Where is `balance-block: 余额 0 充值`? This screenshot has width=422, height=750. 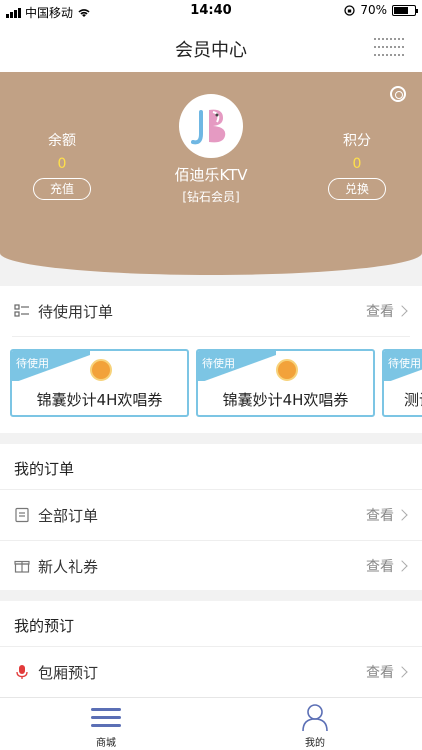
balance-block: 余额 0 充值 is located at coordinates (62, 165).